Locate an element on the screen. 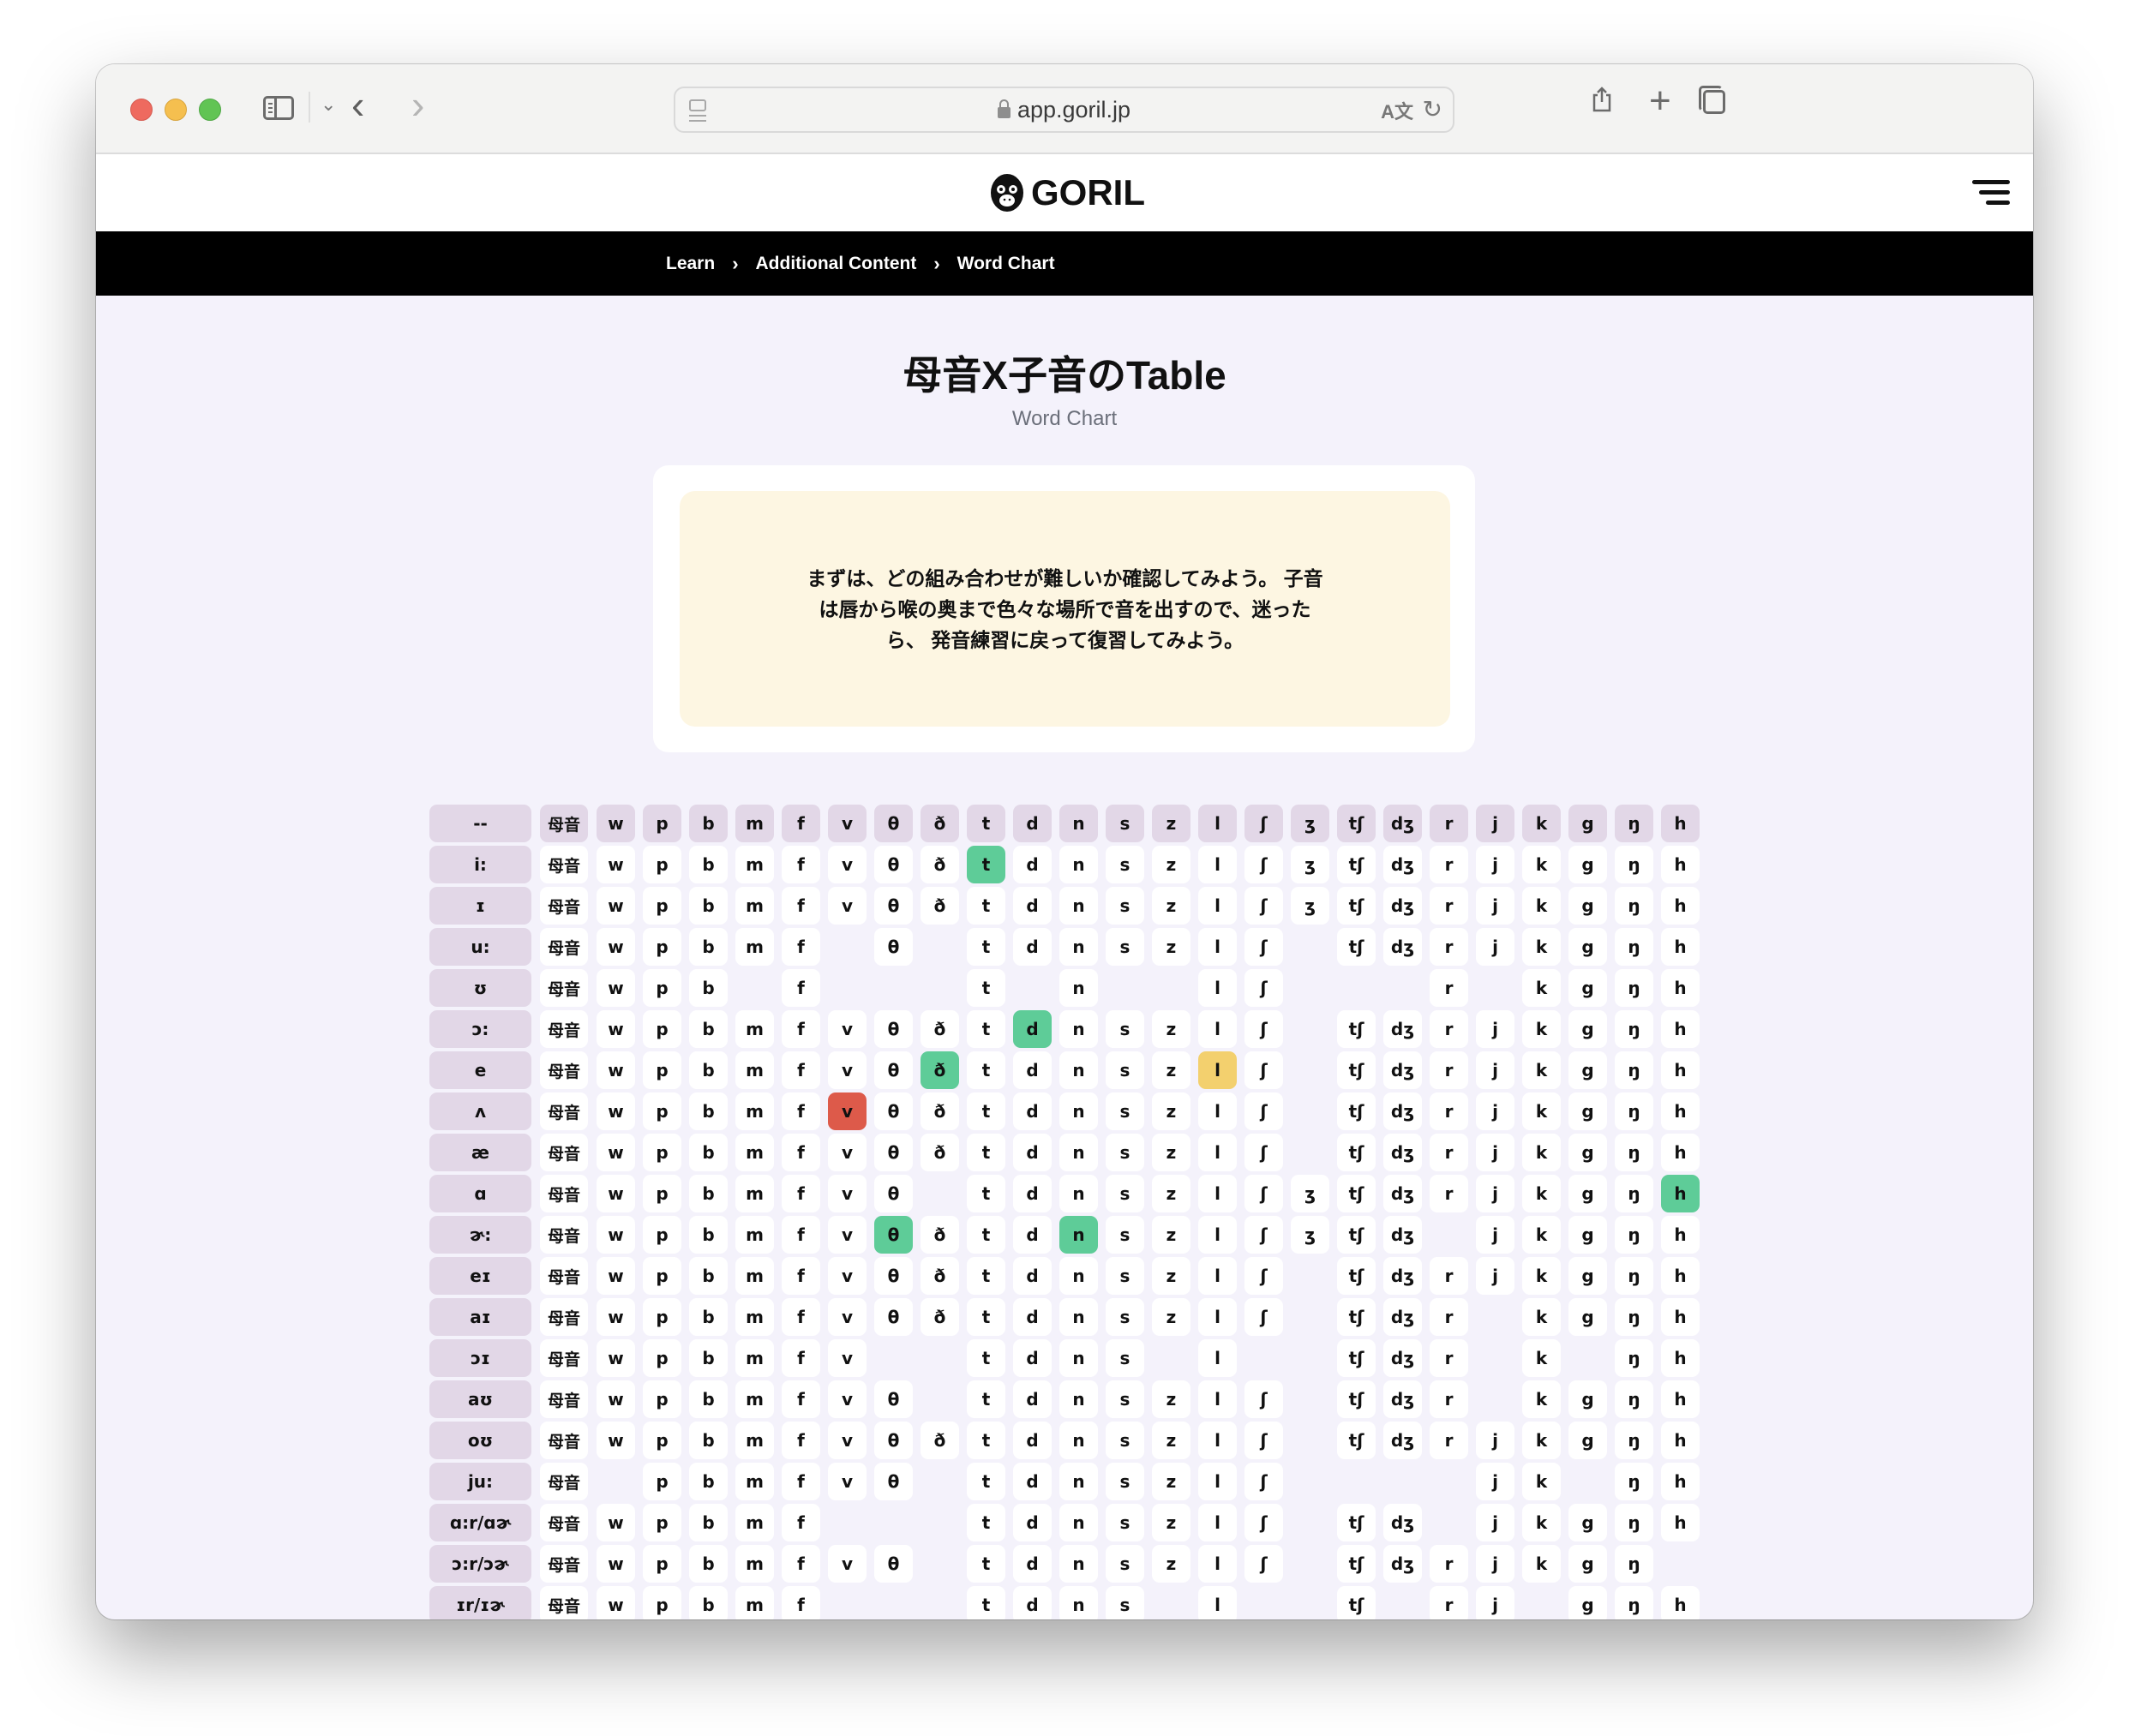 The image size is (2129, 1736). logo: GORIL is located at coordinates (1068, 192).